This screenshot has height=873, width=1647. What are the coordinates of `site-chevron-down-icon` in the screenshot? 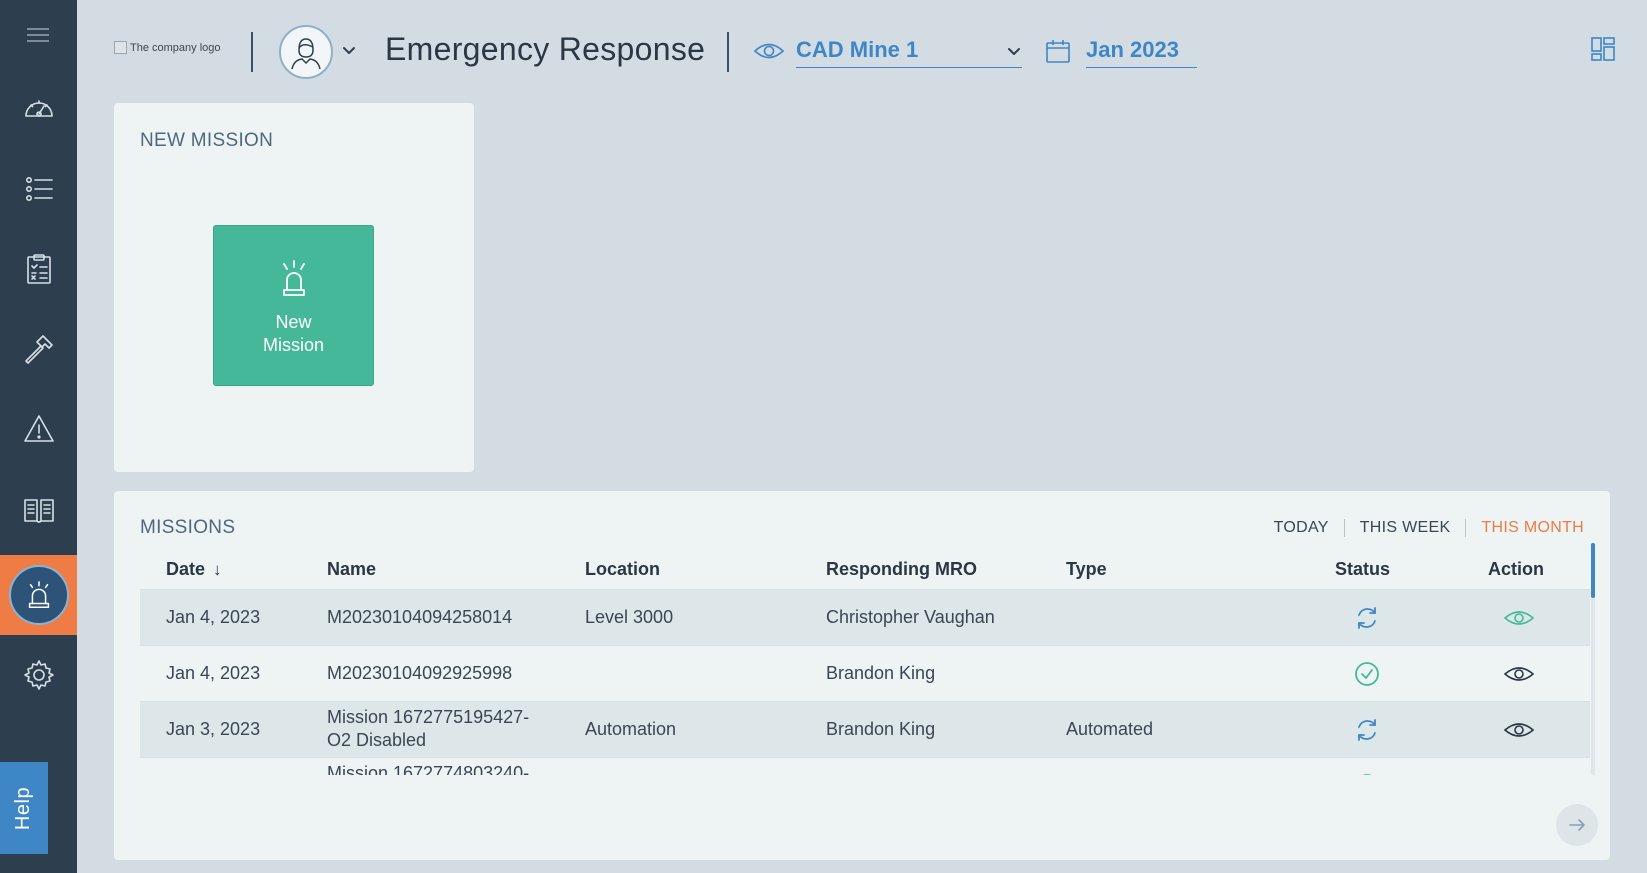 It's located at (1014, 53).